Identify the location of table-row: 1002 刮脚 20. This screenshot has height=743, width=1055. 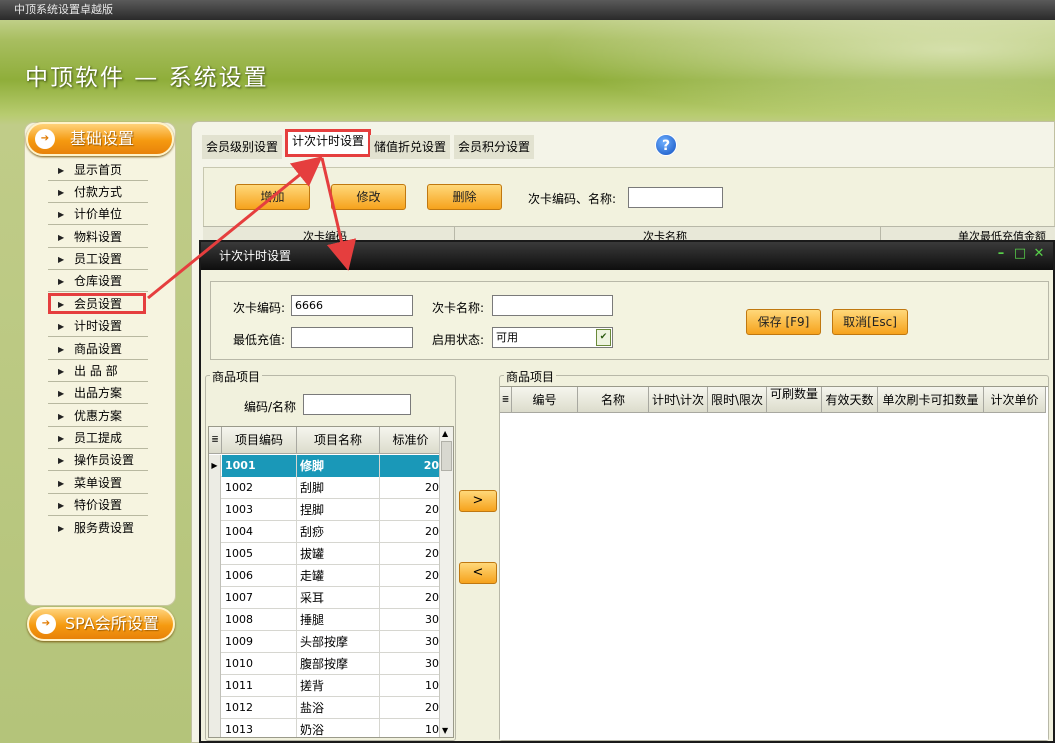
(327, 488).